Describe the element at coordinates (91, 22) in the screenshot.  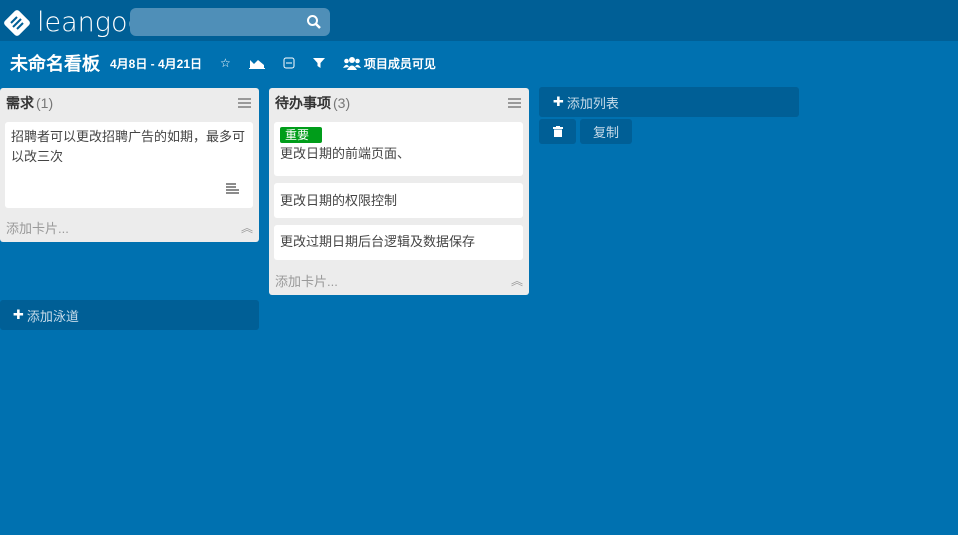
I see `logo-text: leangoo` at that location.